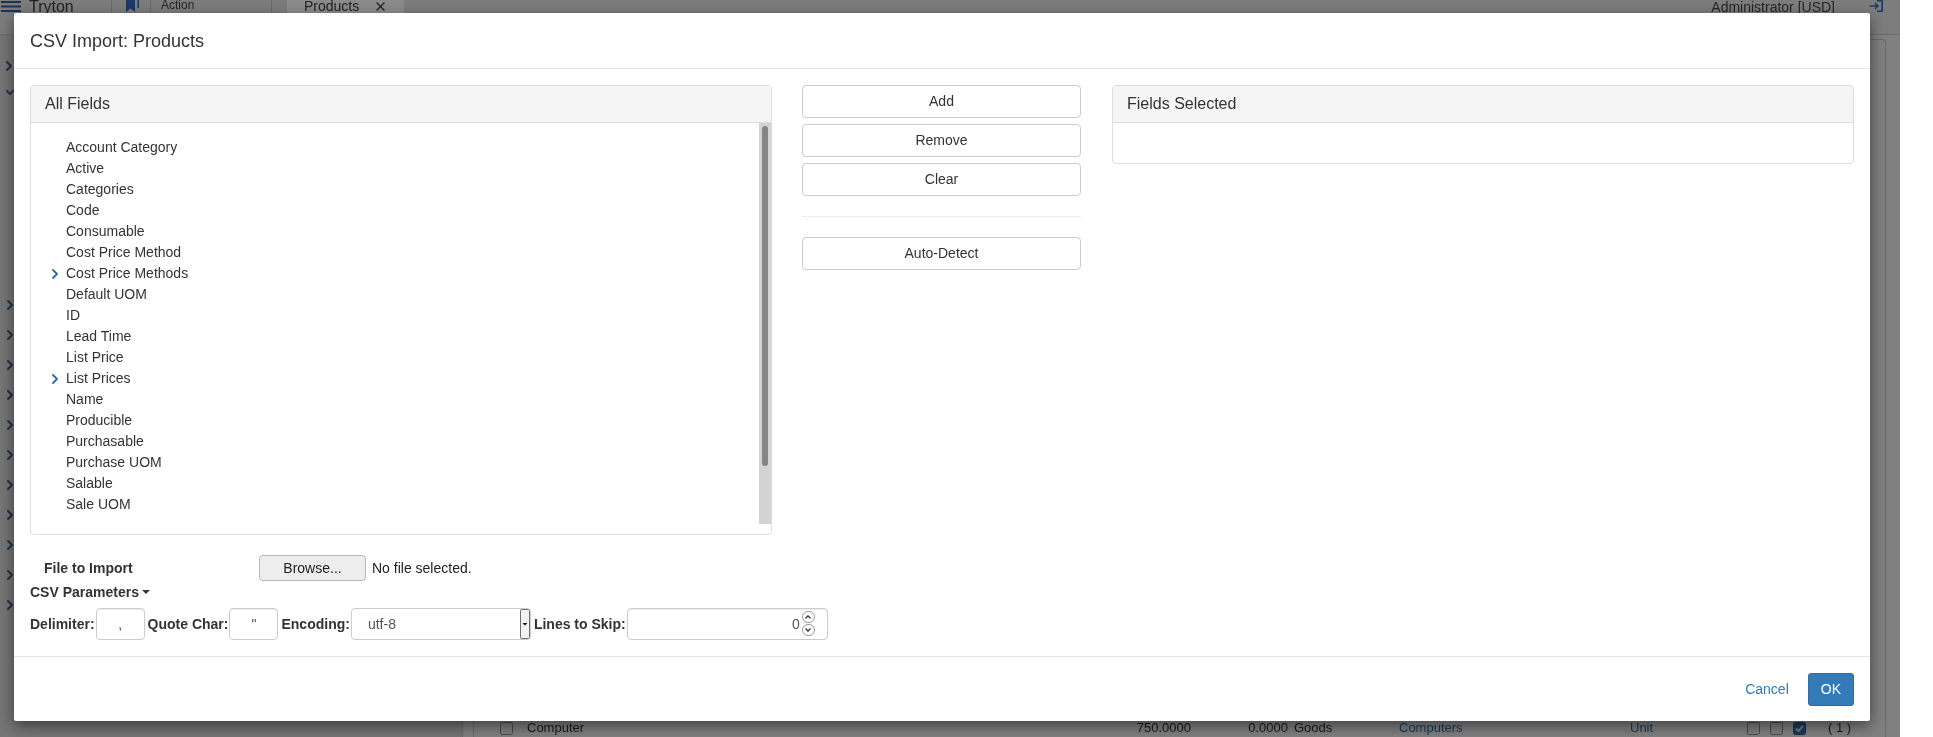 The height and width of the screenshot is (737, 1933). I want to click on cancel-link: Cancel, so click(1767, 689).